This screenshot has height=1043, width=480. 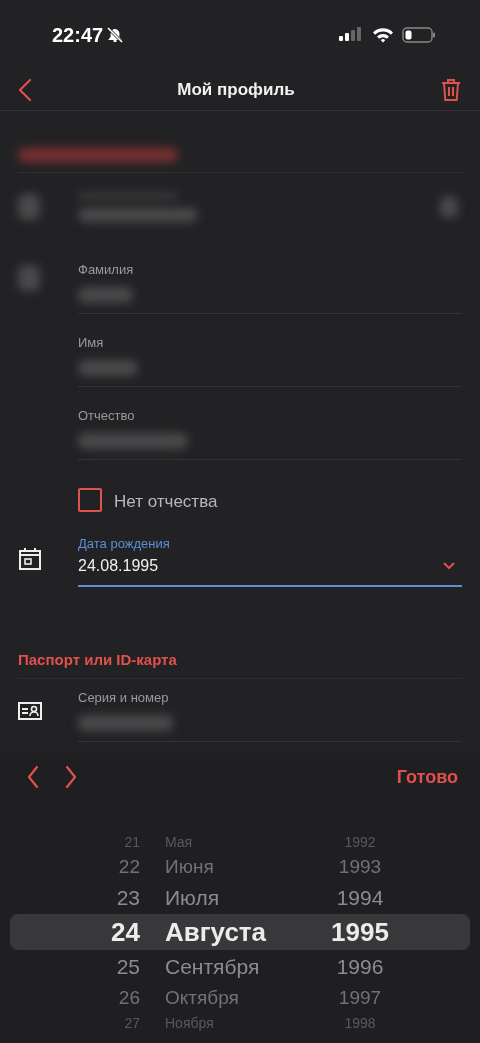 I want to click on year-value: 1993, so click(x=360, y=866).